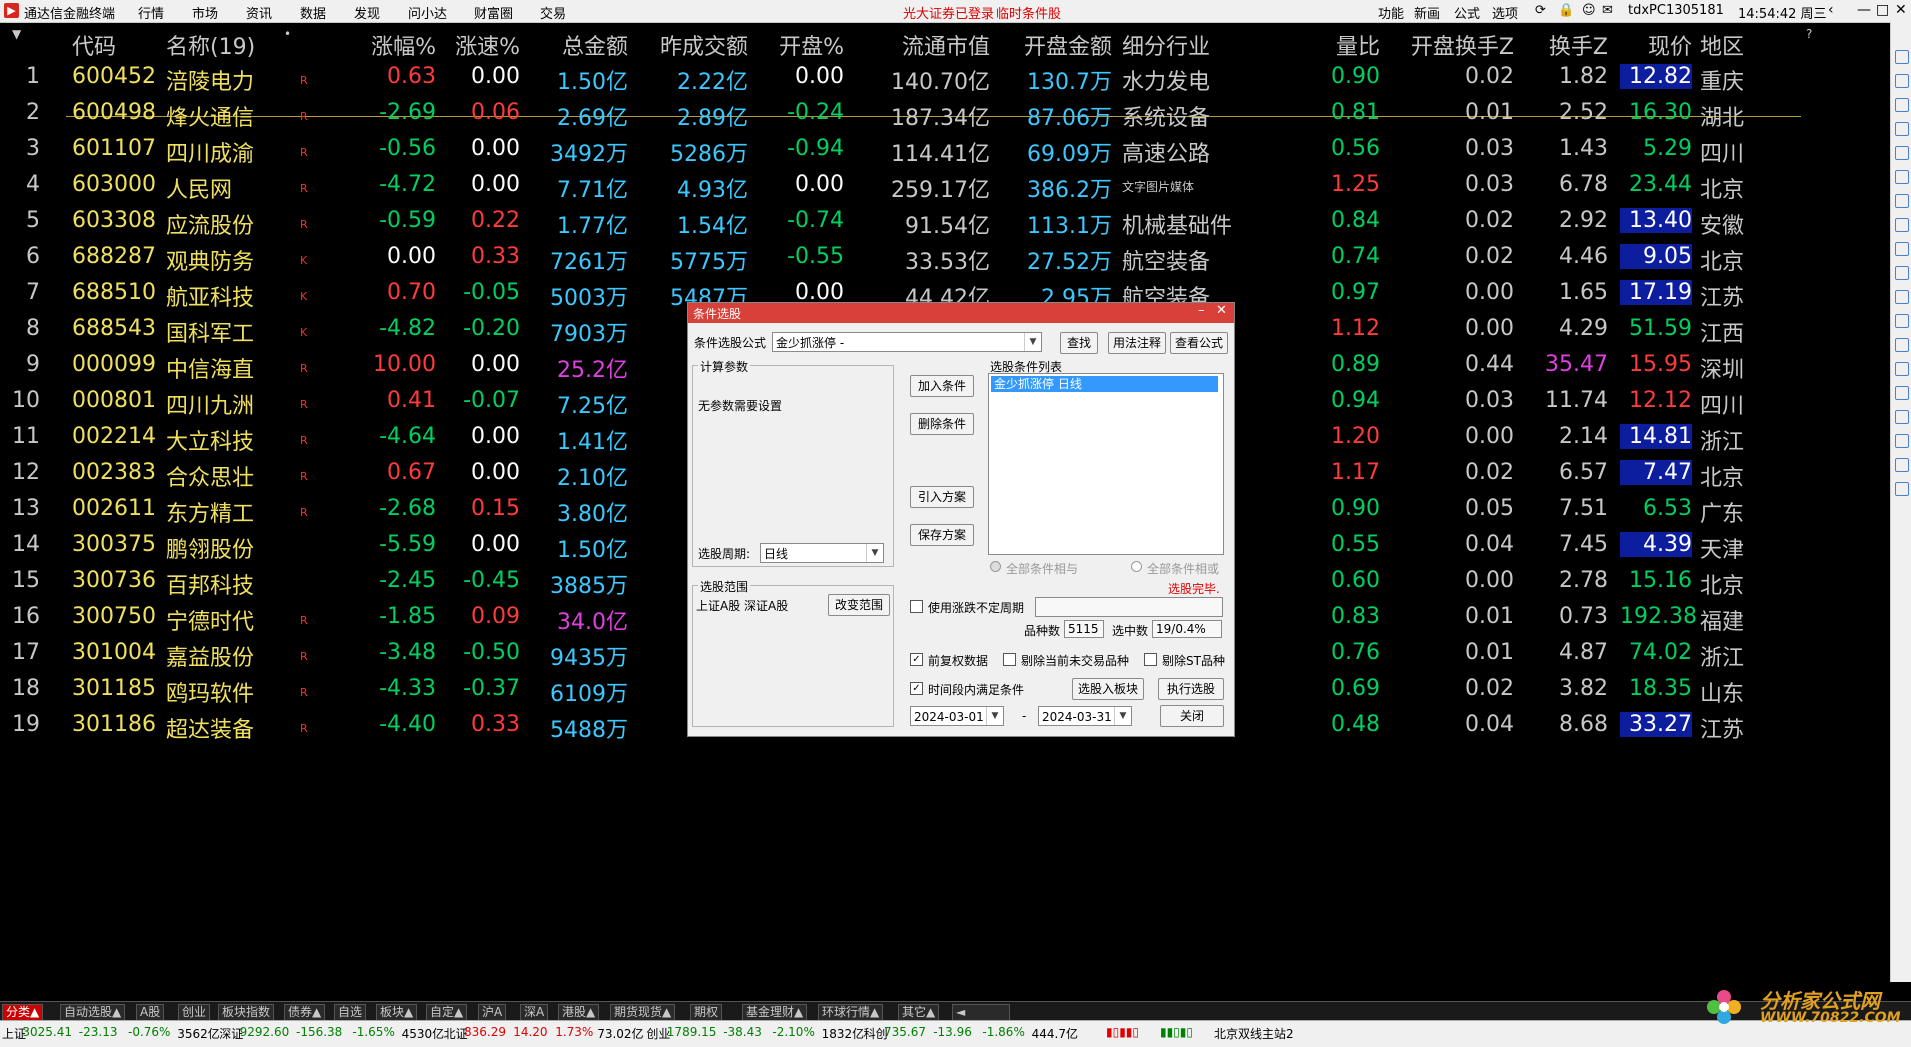  What do you see at coordinates (1901, 10) in the screenshot?
I see `close-icon: ✕` at bounding box center [1901, 10].